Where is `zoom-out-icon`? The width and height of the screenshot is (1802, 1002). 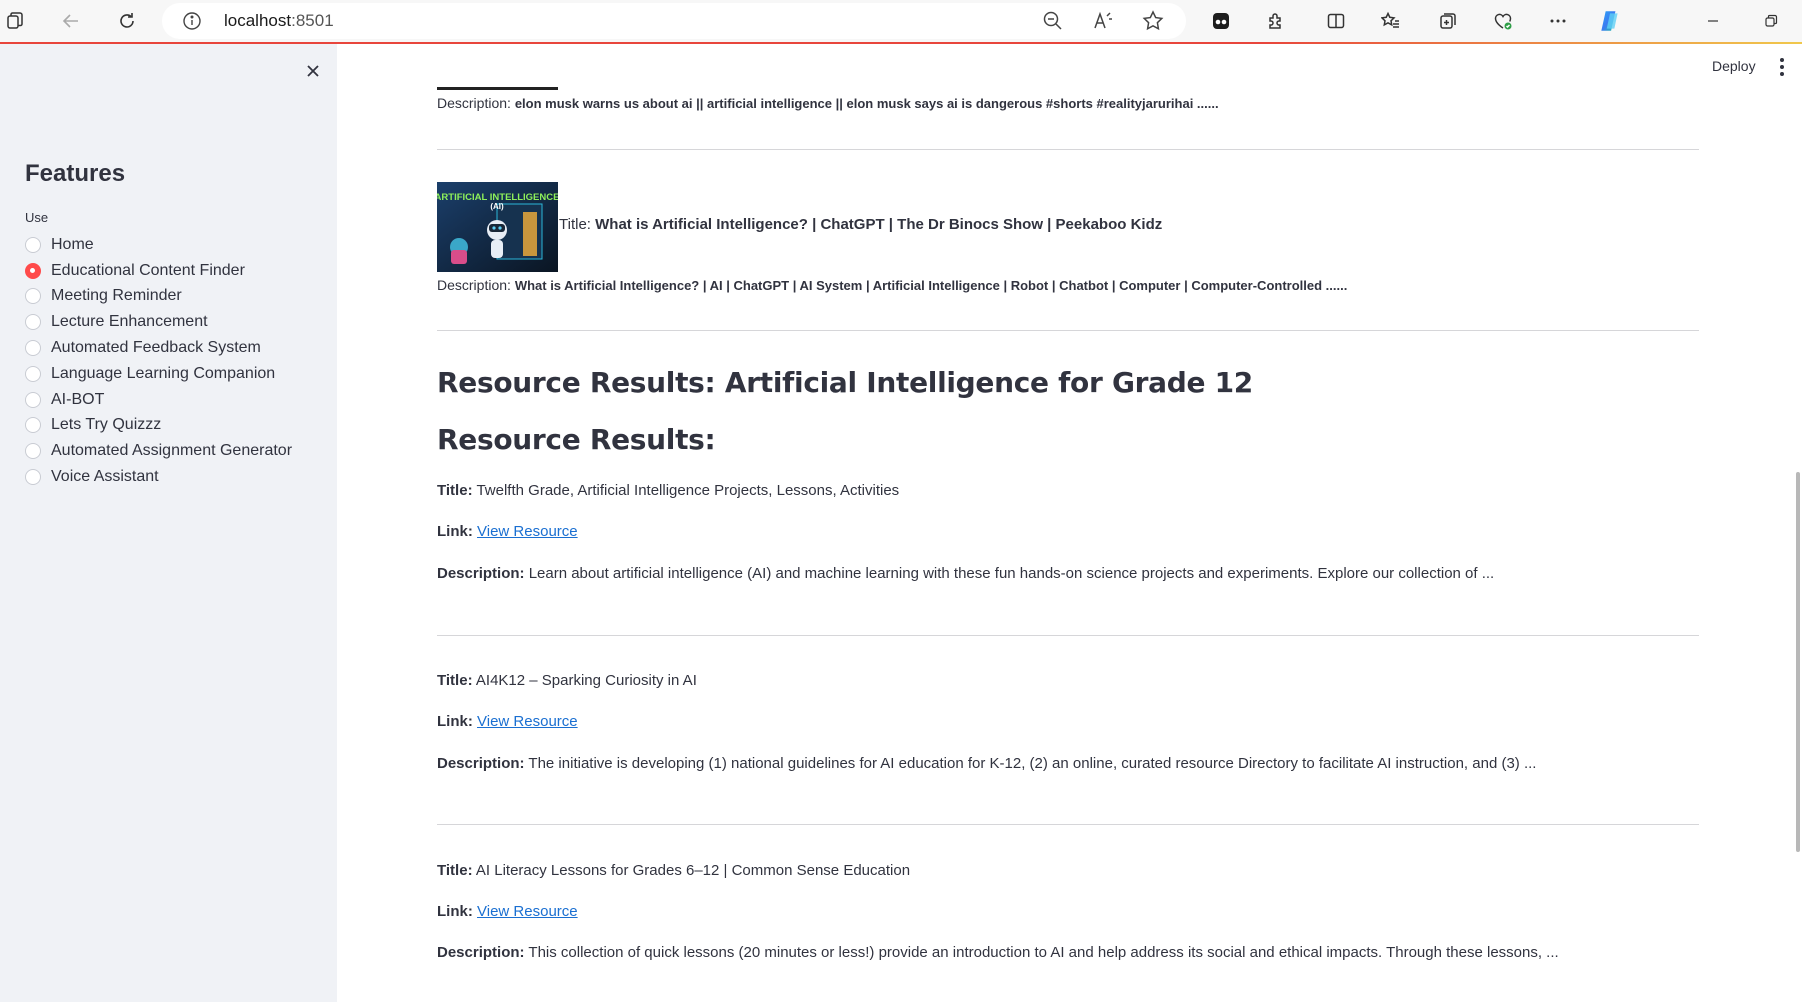
zoom-out-icon is located at coordinates (1053, 21).